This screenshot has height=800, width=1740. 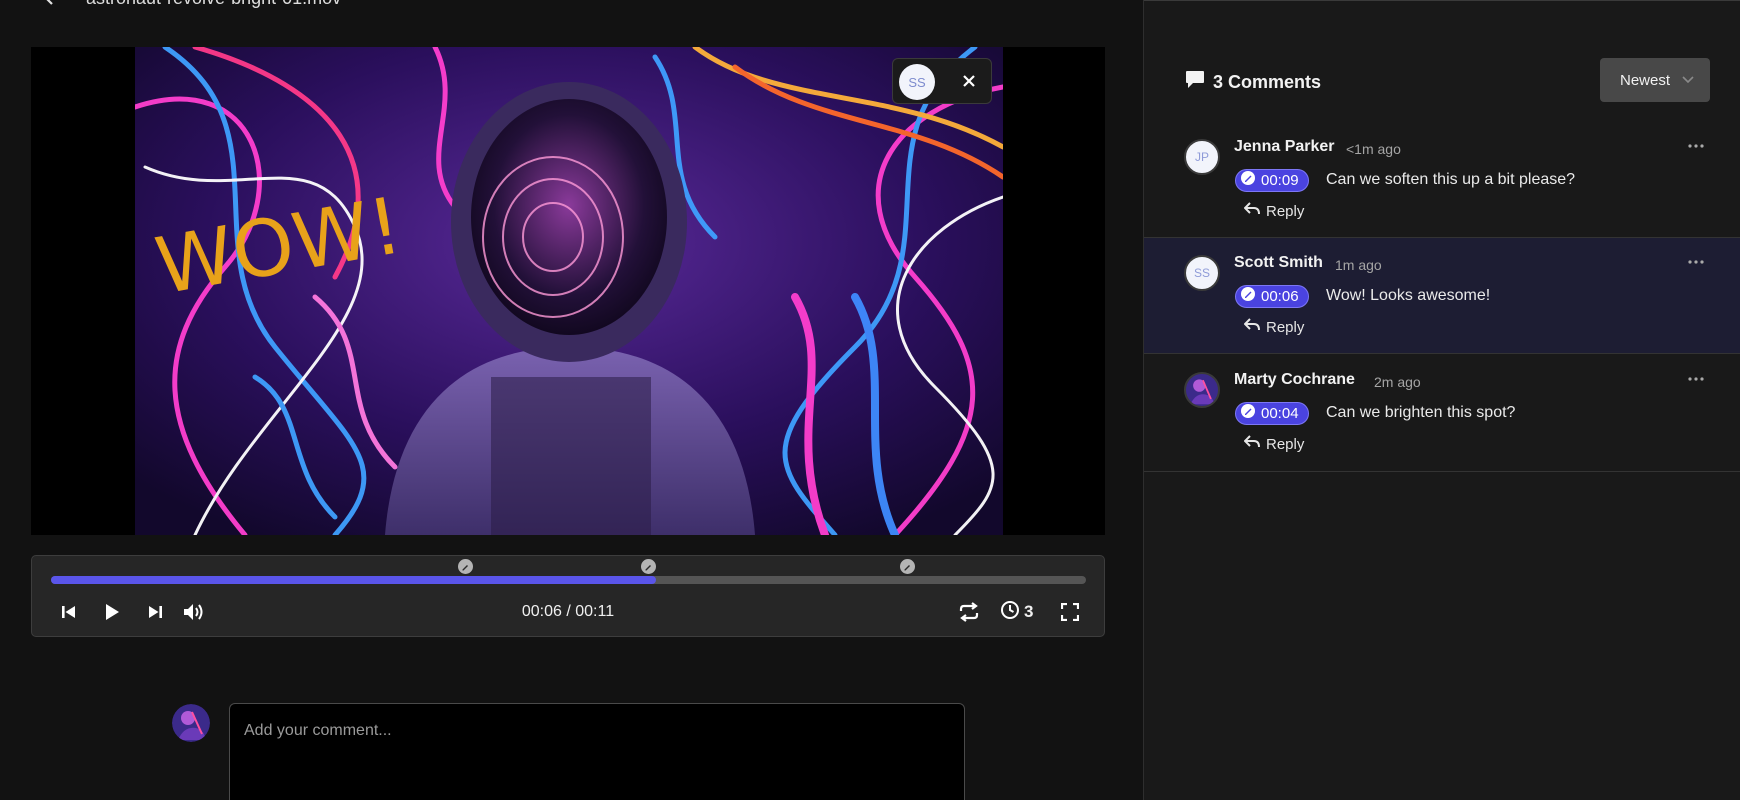 I want to click on comment-icon, so click(x=1195, y=82).